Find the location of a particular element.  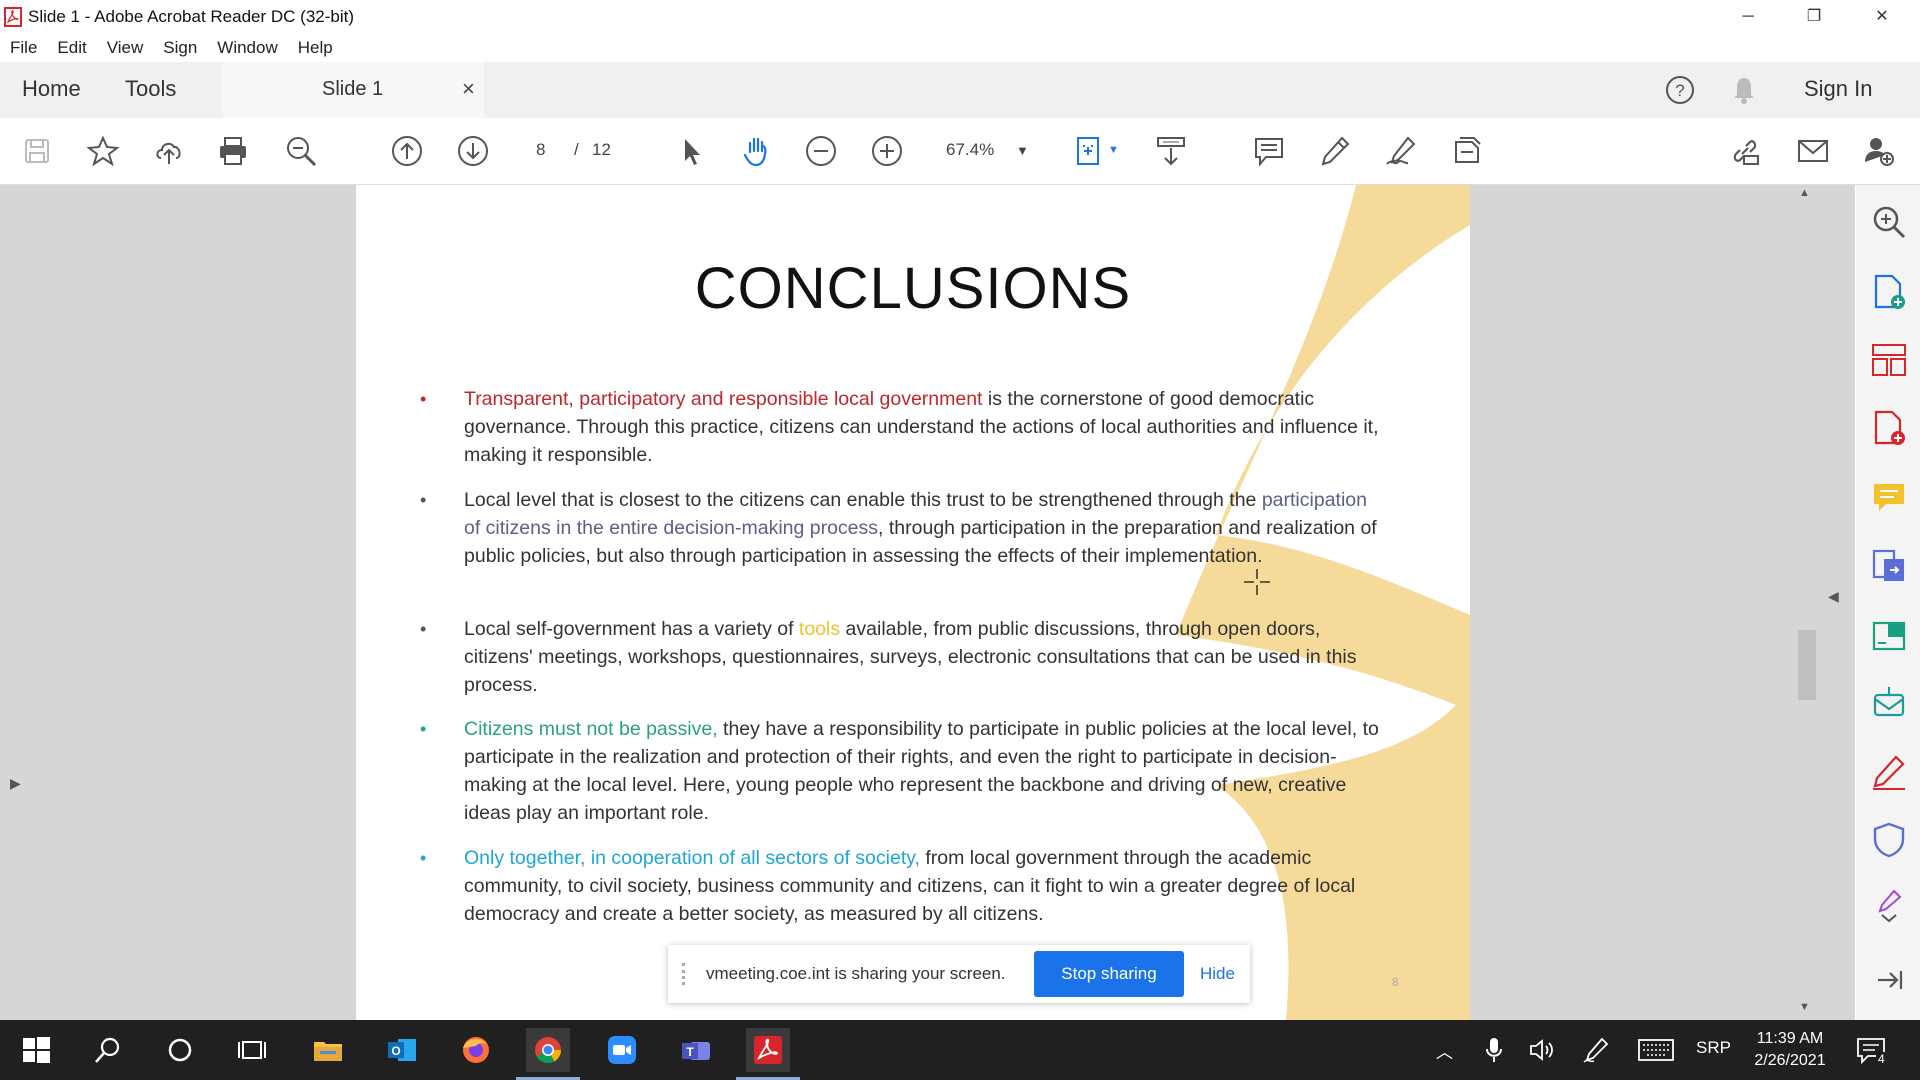

stop-sharing-button: Stop sharing is located at coordinates (1109, 974).